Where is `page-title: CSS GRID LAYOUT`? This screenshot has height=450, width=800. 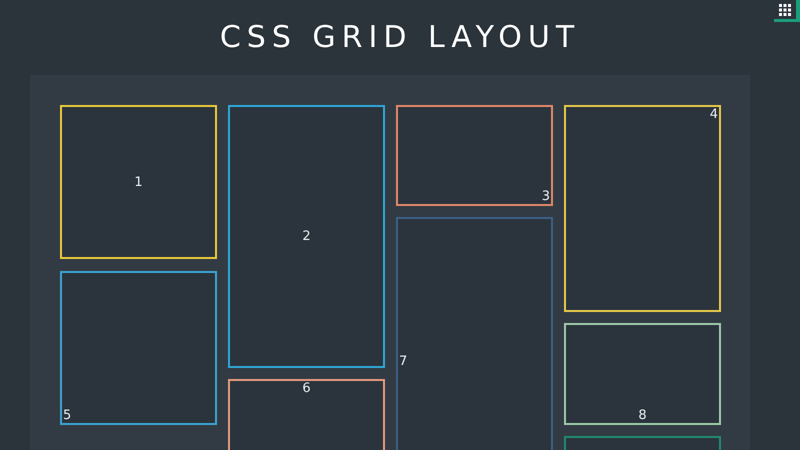
page-title: CSS GRID LAYOUT is located at coordinates (400, 37).